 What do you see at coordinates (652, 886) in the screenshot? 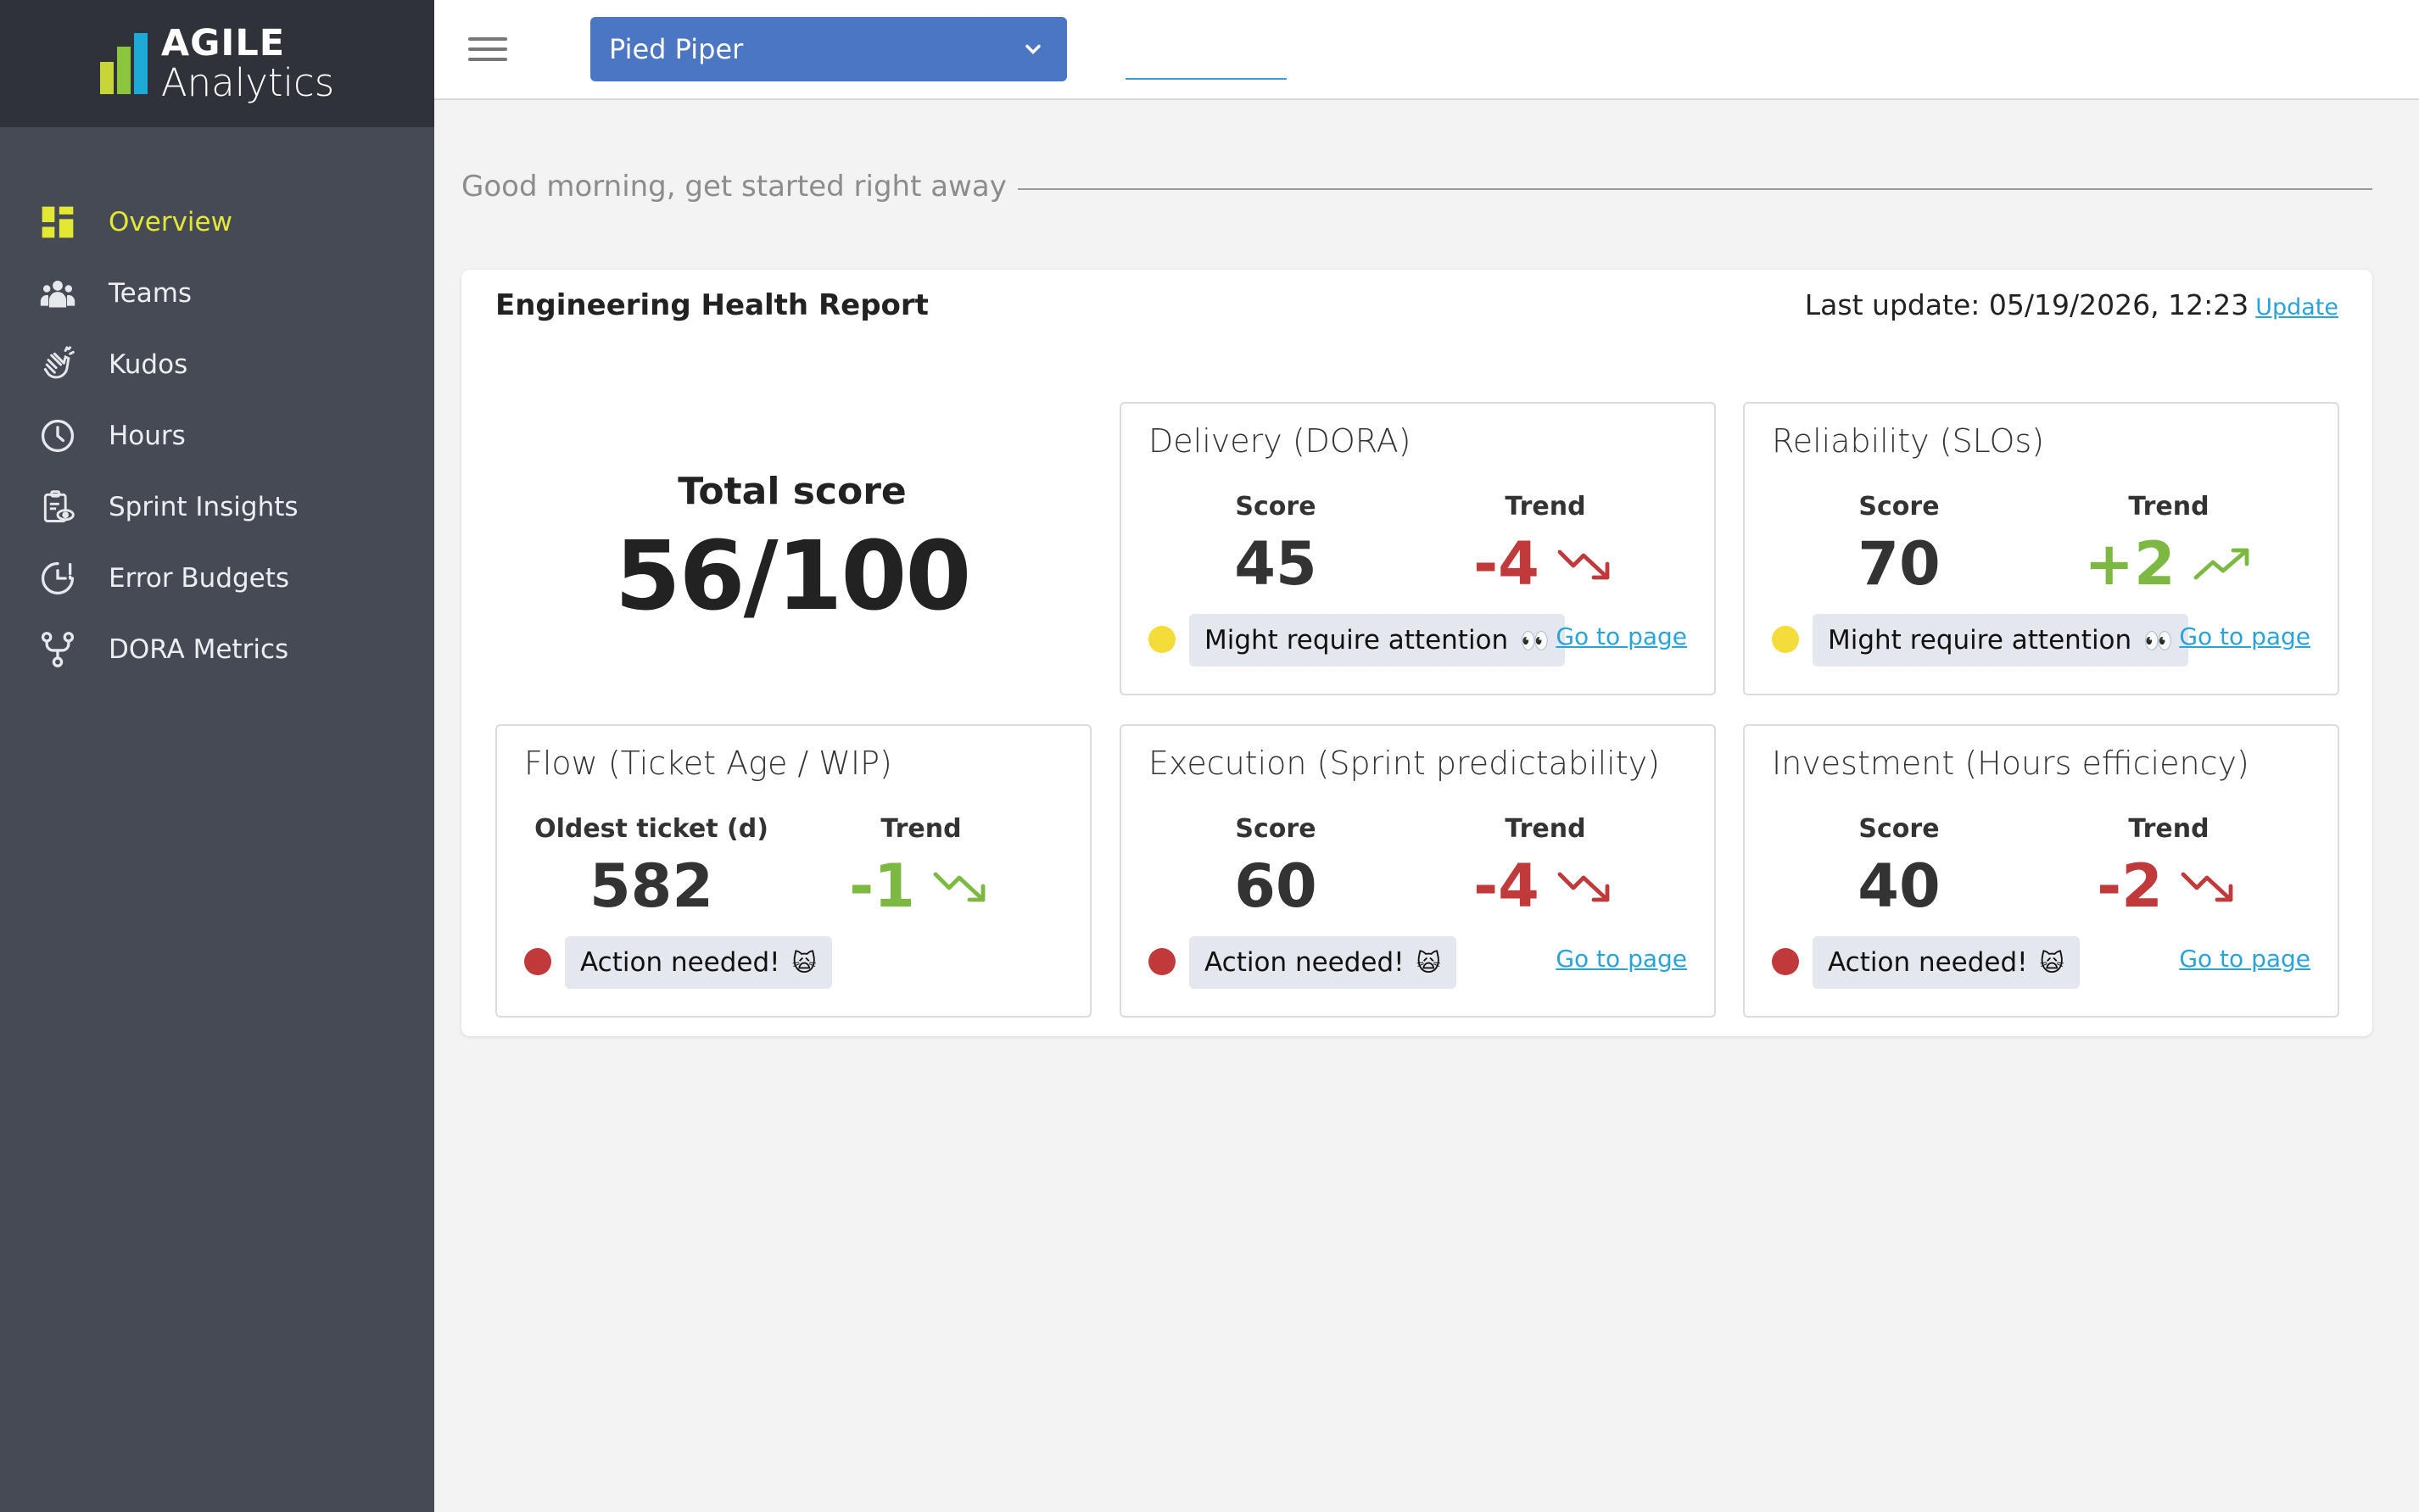
I see `score-value: 582` at bounding box center [652, 886].